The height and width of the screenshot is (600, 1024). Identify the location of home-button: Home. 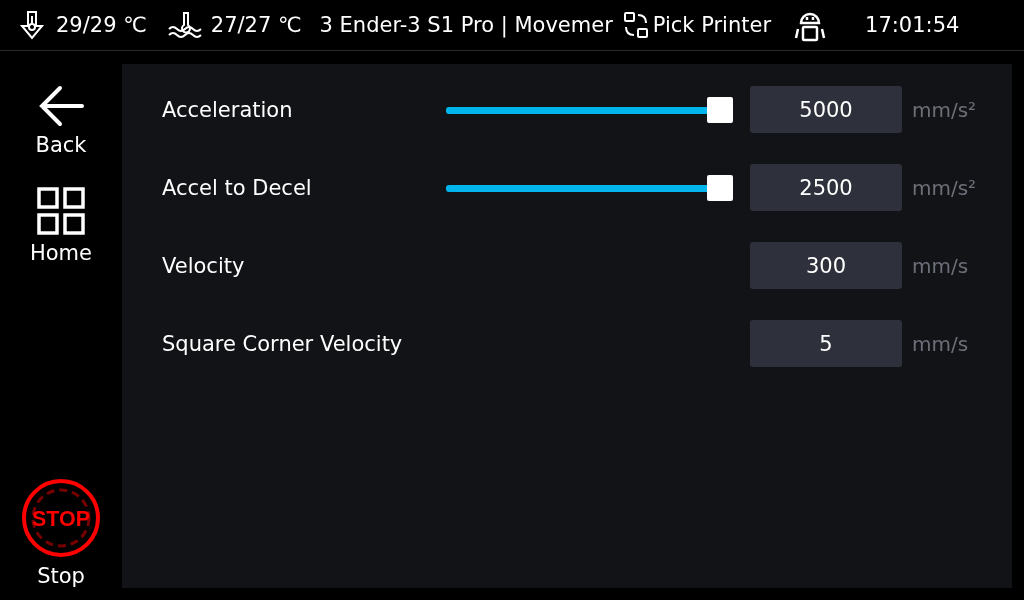
(61, 226).